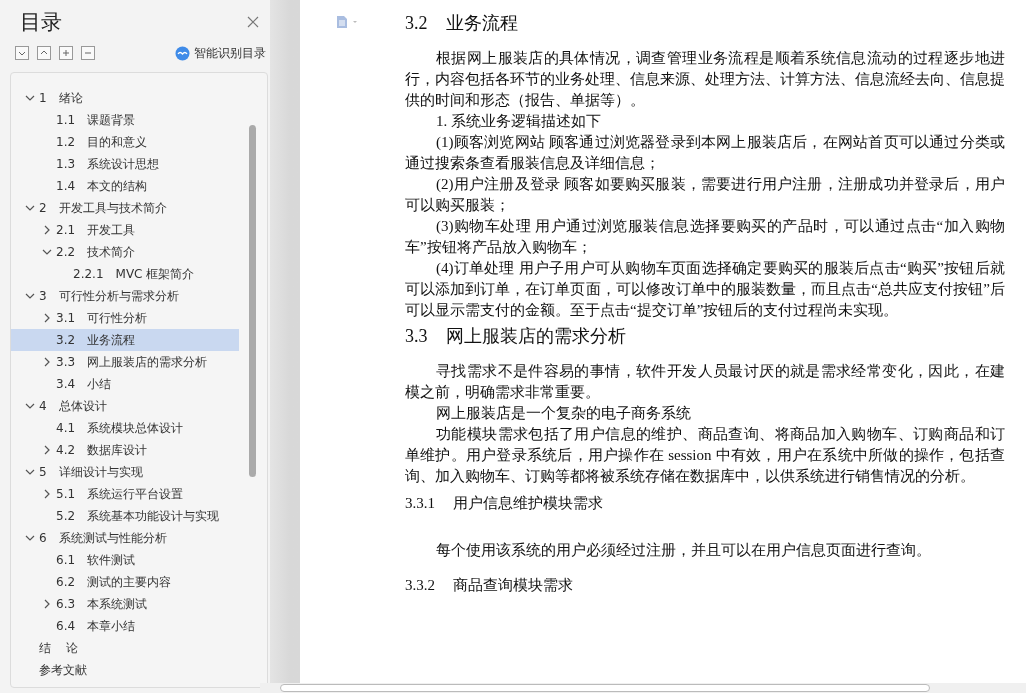 The width and height of the screenshot is (1026, 693). What do you see at coordinates (125, 560) in the screenshot?
I see `toc-item: 6.1 软件测试` at bounding box center [125, 560].